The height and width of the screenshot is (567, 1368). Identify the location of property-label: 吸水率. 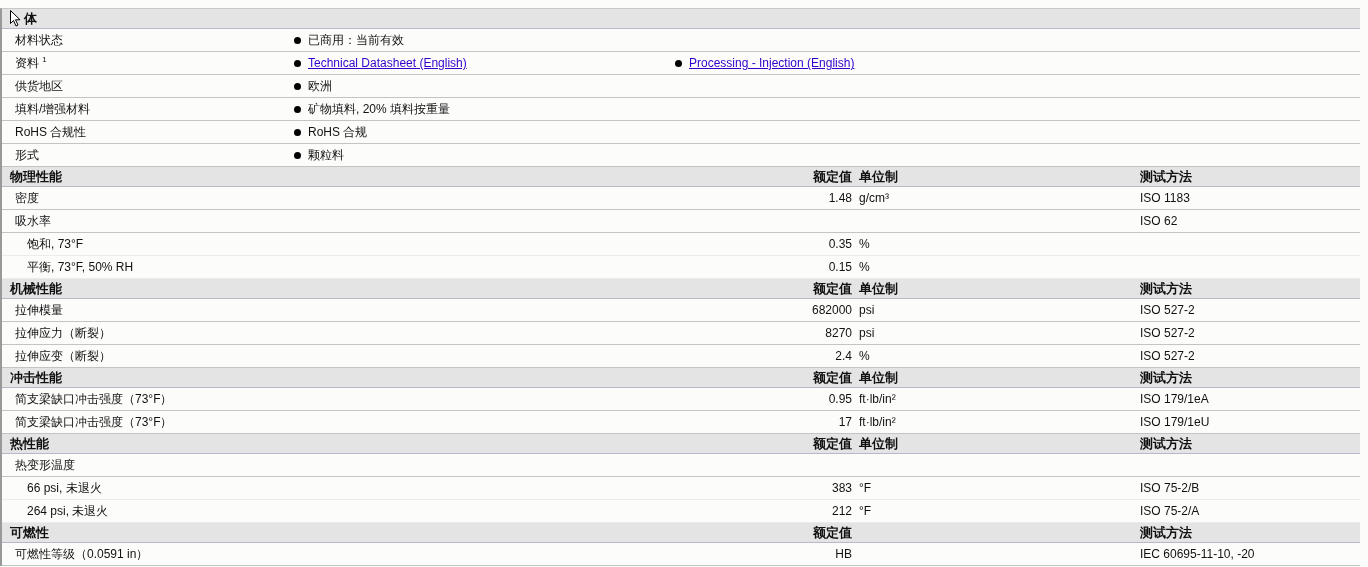
(33, 221).